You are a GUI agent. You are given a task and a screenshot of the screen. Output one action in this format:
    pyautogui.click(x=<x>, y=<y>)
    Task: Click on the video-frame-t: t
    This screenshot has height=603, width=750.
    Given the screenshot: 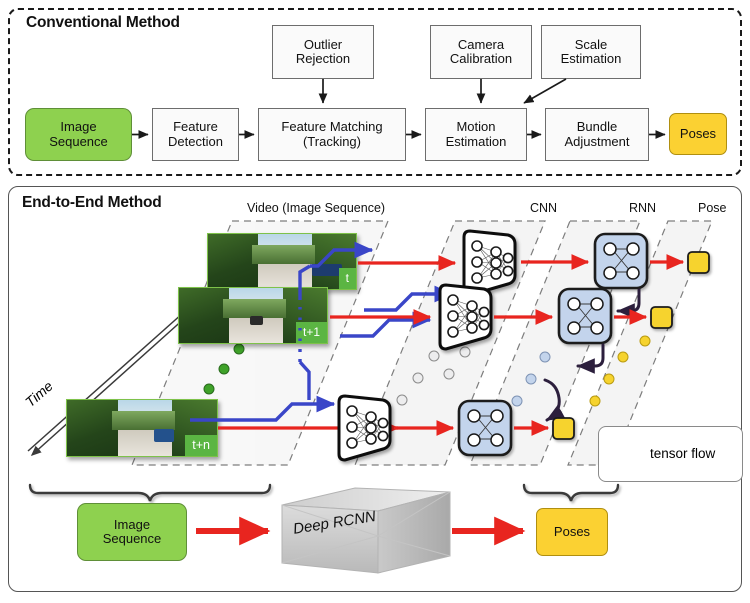 What is the action you would take?
    pyautogui.click(x=282, y=261)
    